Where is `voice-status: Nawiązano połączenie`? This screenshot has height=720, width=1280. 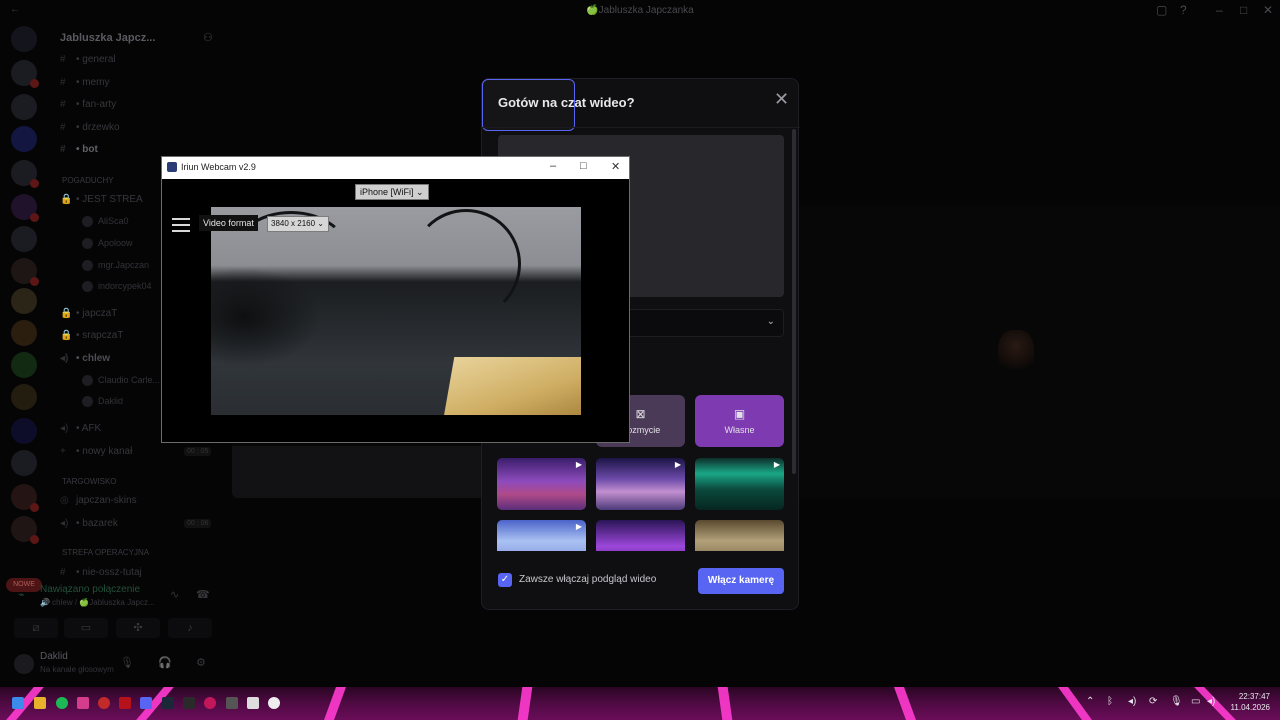 voice-status: Nawiązano połączenie is located at coordinates (90, 589).